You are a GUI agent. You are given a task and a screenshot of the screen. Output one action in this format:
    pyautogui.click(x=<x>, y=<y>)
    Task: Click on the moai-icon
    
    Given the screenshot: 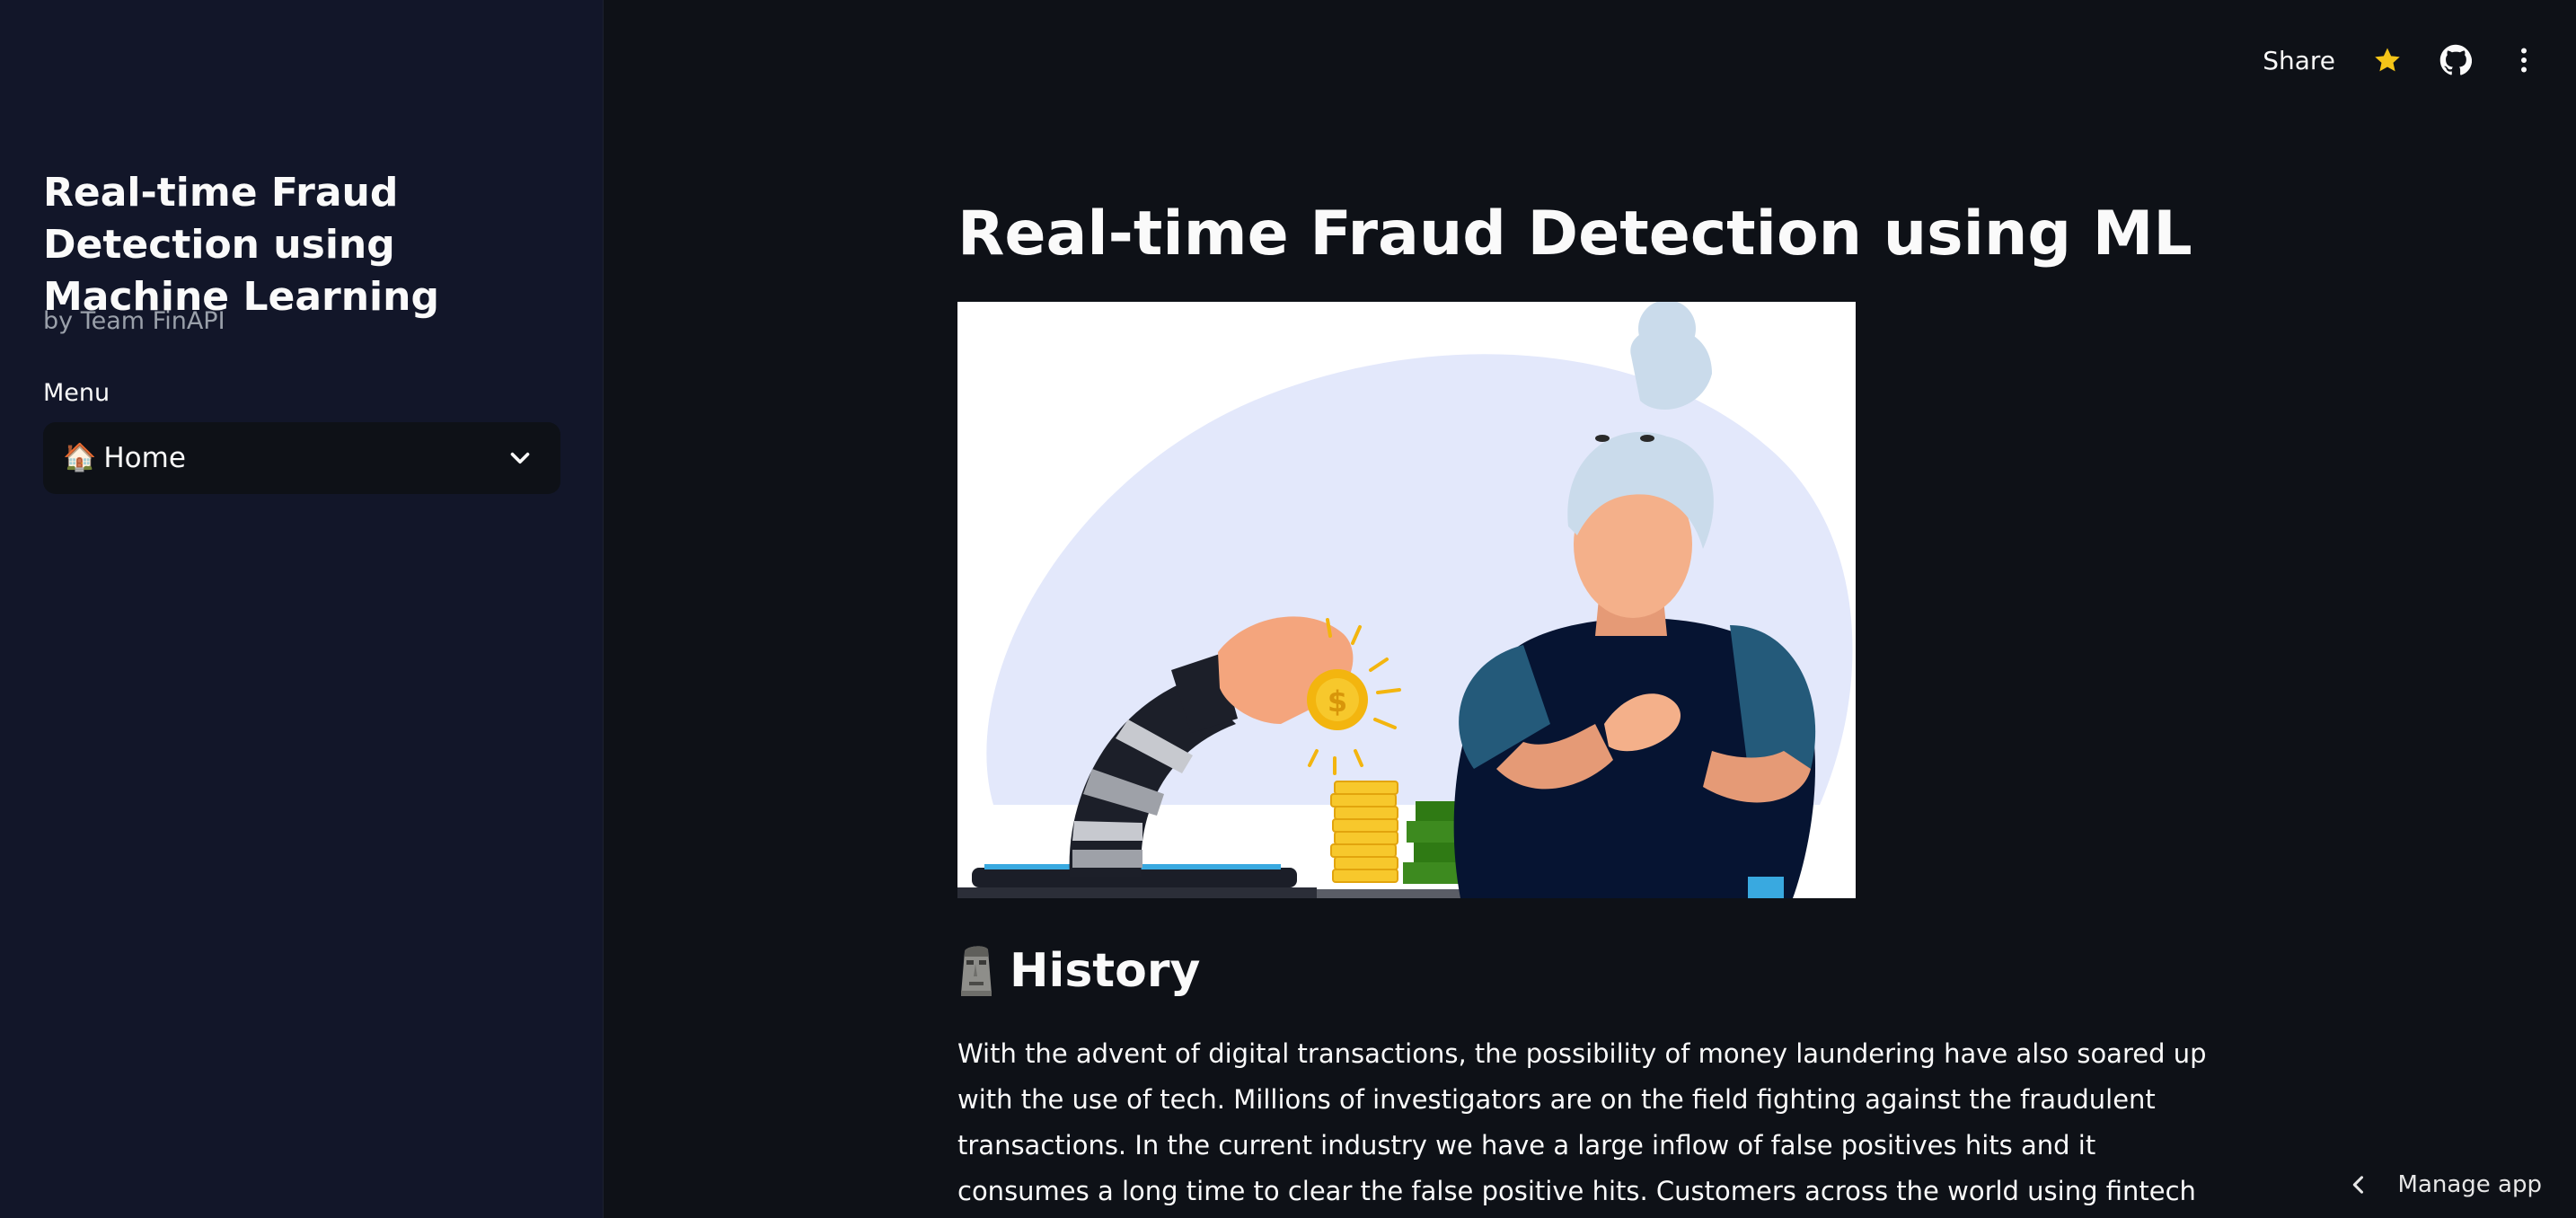 What is the action you would take?
    pyautogui.click(x=976, y=971)
    